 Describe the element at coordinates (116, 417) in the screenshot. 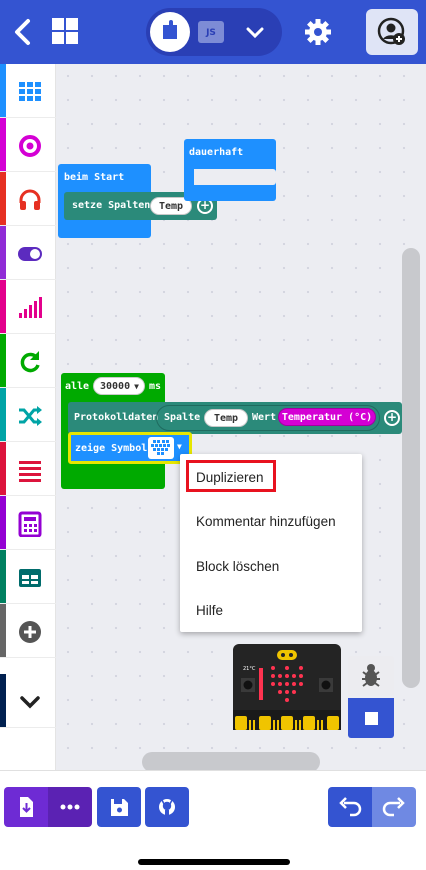

I see `log-data-label: Protokolldaten` at that location.